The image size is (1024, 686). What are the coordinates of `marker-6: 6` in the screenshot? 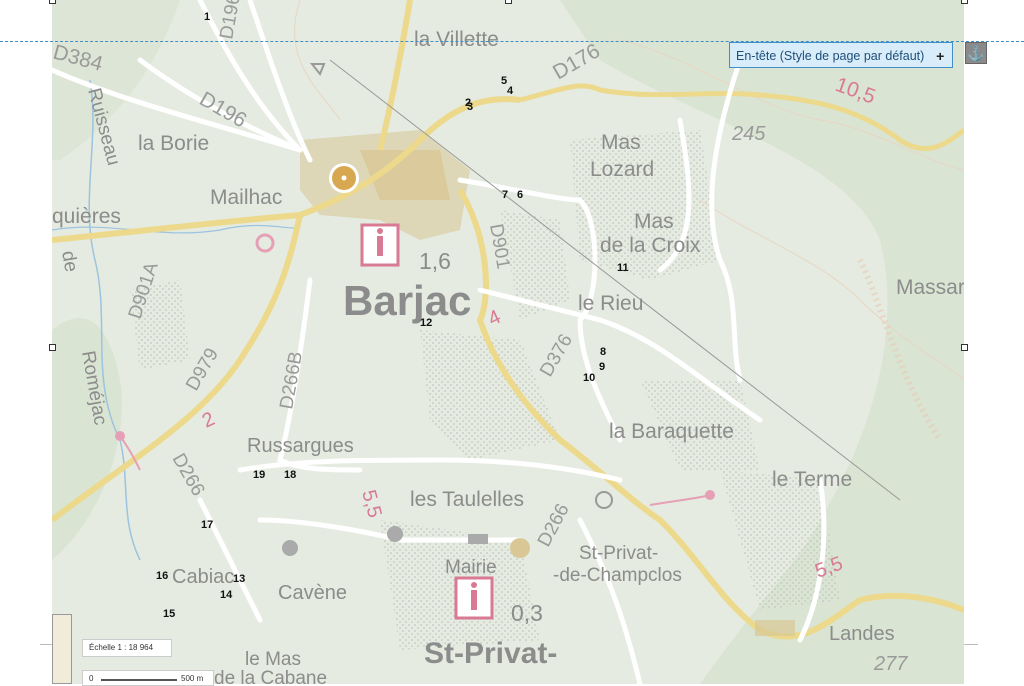 It's located at (520, 195).